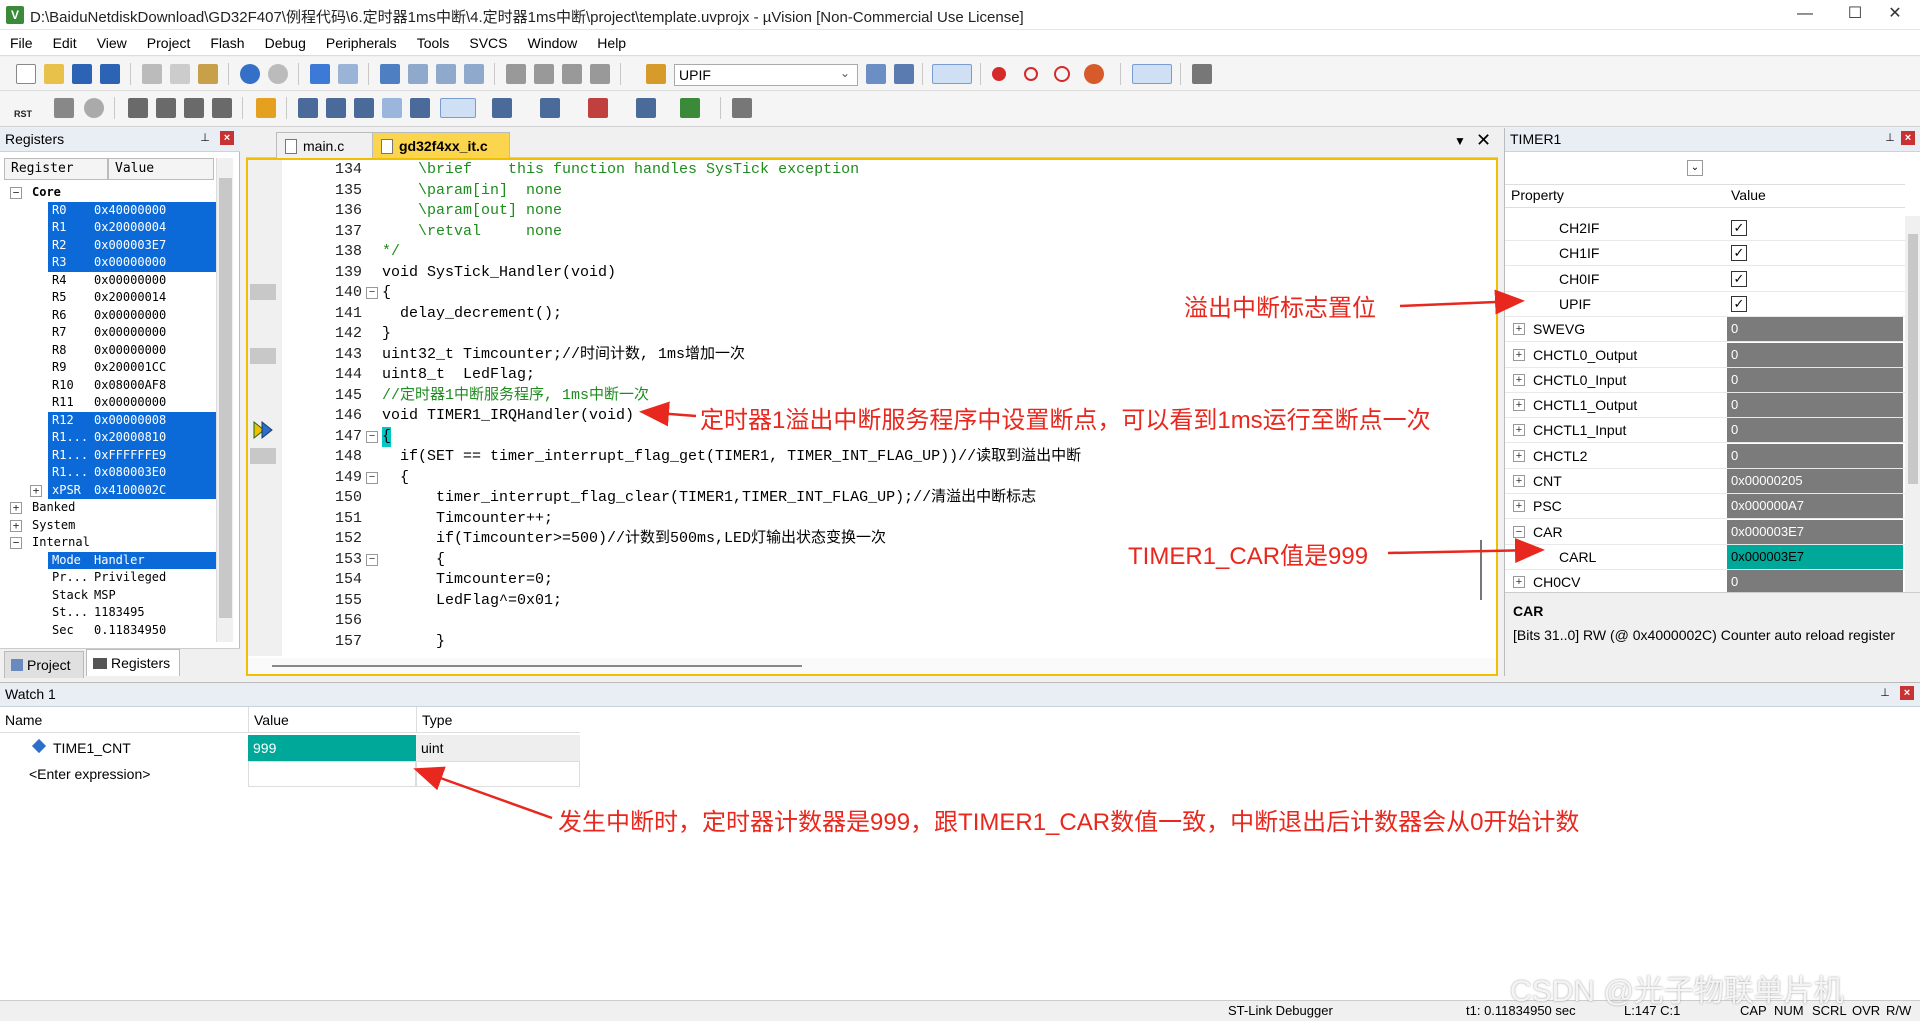  Describe the element at coordinates (111, 333) in the screenshot. I see `register-row: R7 0x00000000` at that location.